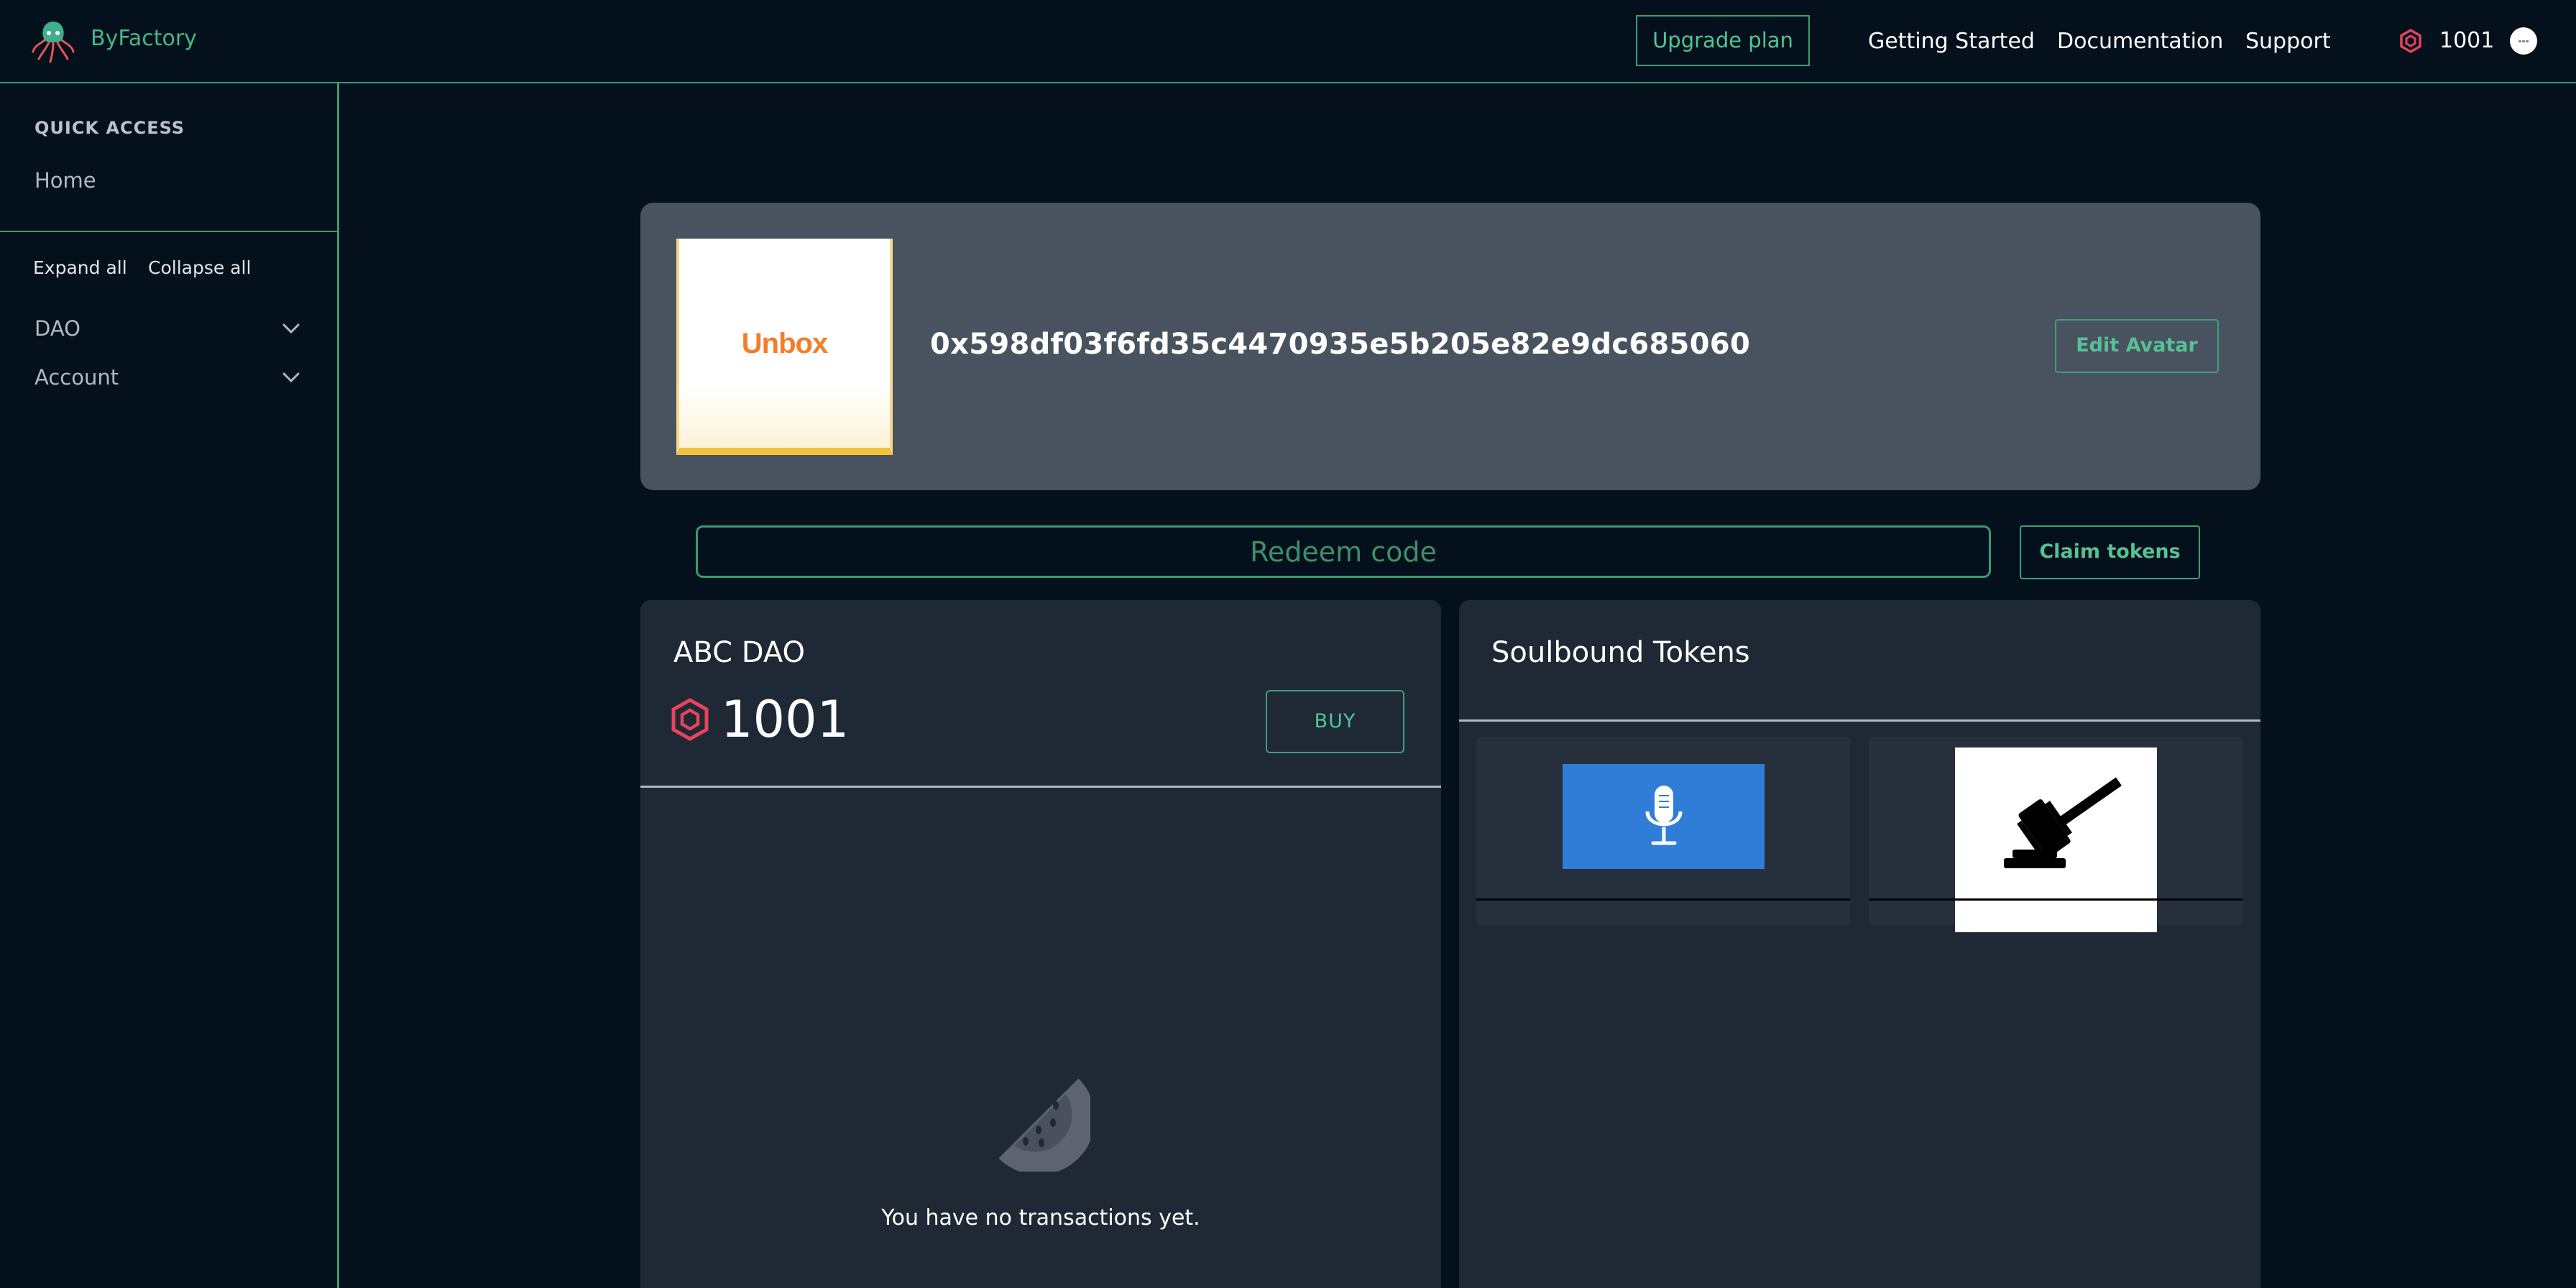 The image size is (2576, 1288). I want to click on buy-button: BUY, so click(1335, 721).